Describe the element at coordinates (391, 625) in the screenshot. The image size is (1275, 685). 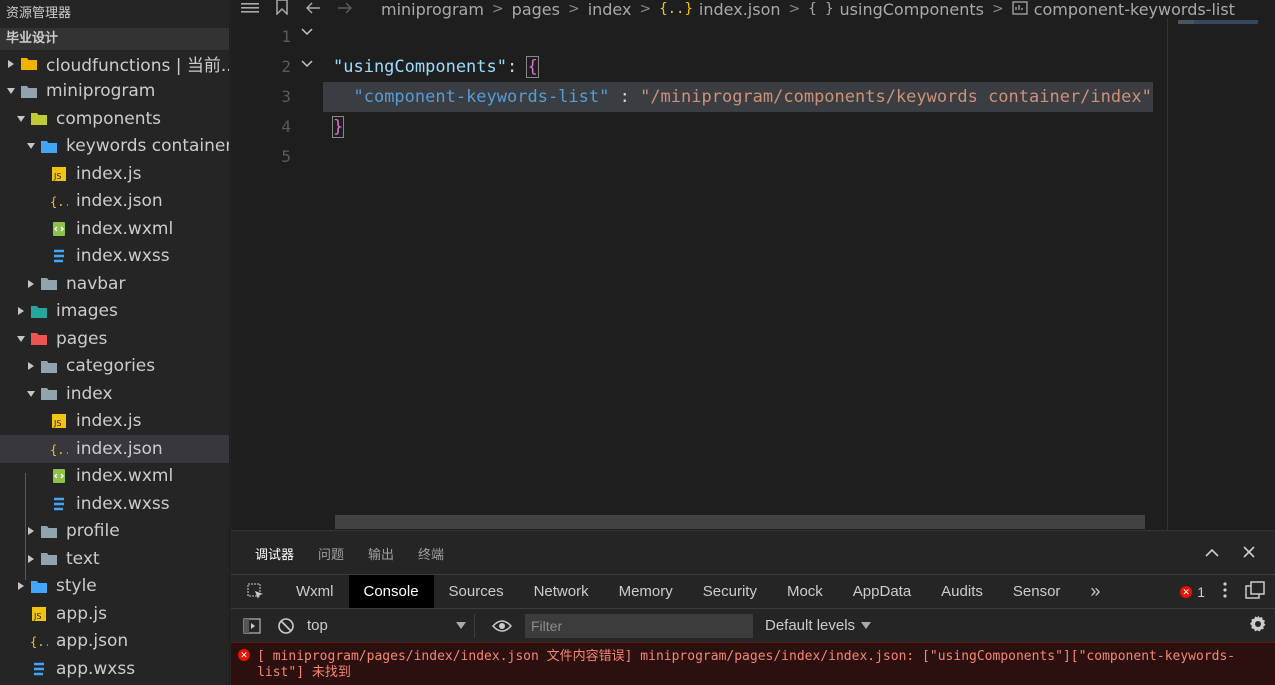
I see `context-selector: top` at that location.